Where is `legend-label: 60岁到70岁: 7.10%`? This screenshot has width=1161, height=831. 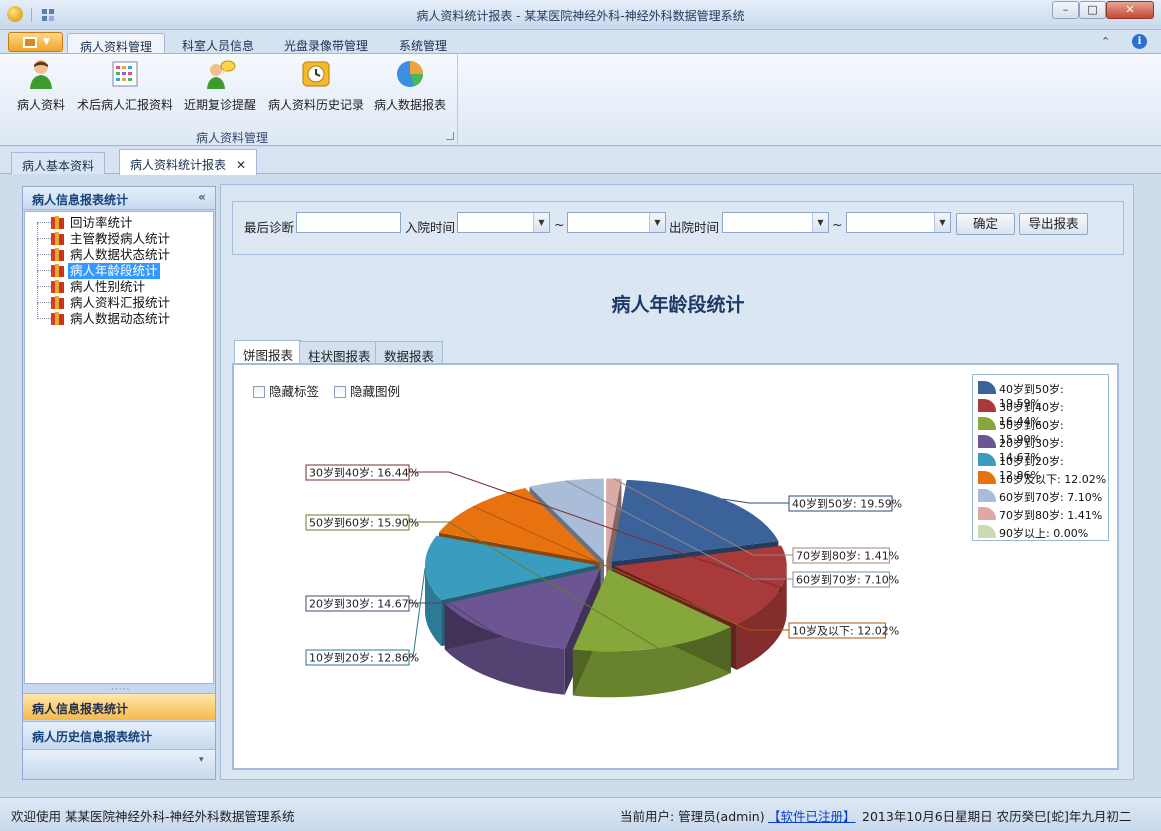
legend-label: 60岁到70岁: 7.10% is located at coordinates (1051, 497).